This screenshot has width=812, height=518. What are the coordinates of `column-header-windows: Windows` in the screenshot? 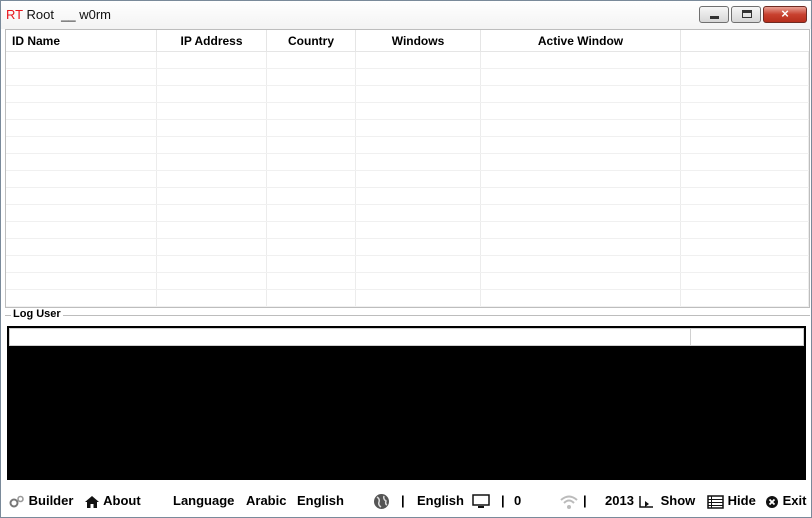 It's located at (418, 41).